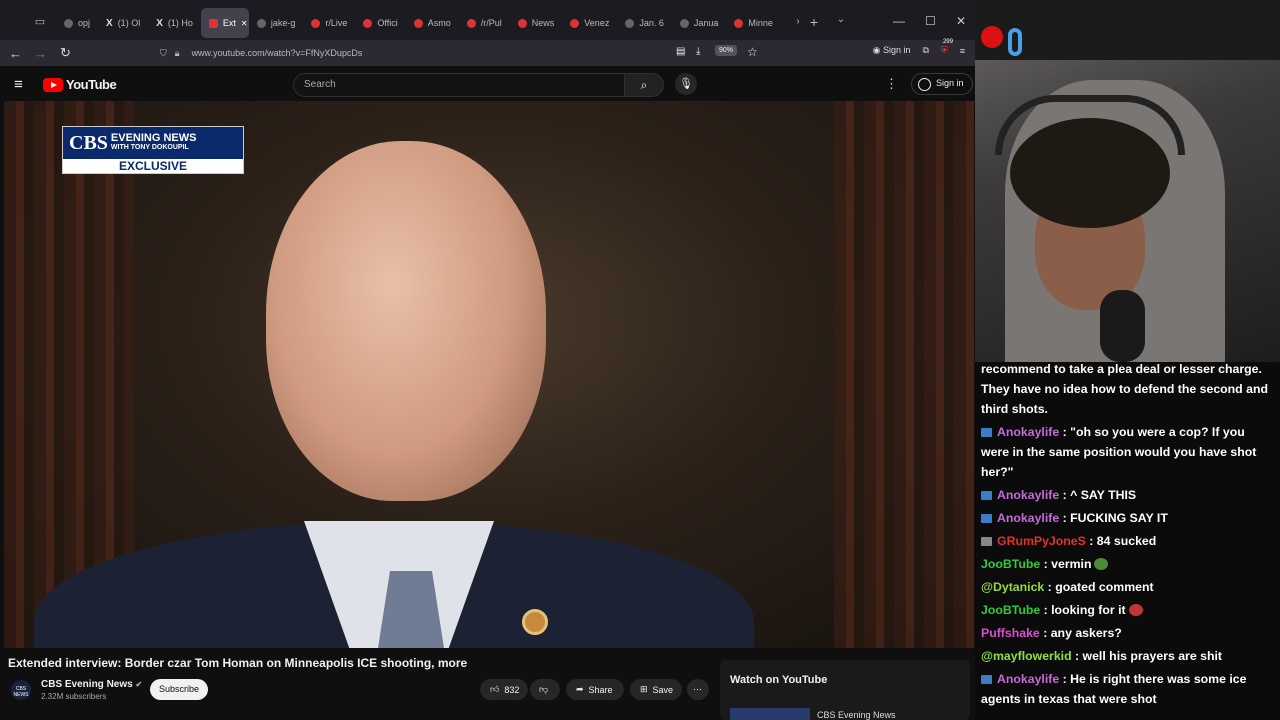 The image size is (1280, 720). Describe the element at coordinates (962, 51) in the screenshot. I see `menu-icon: ≡` at that location.